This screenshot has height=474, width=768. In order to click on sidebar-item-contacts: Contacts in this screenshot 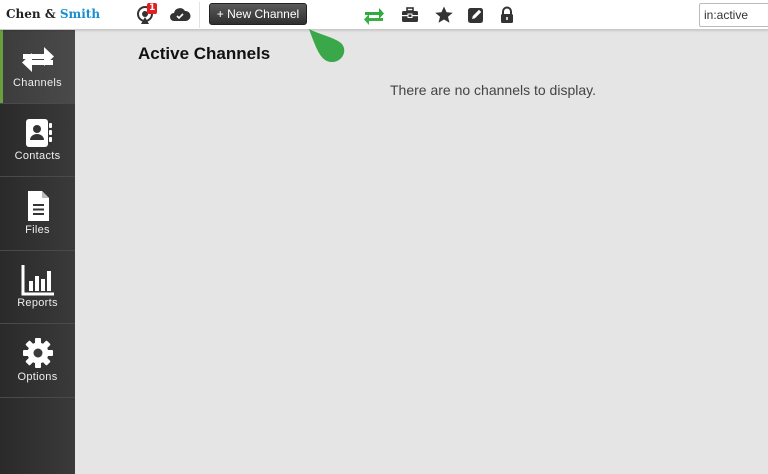, I will do `click(37, 140)`.